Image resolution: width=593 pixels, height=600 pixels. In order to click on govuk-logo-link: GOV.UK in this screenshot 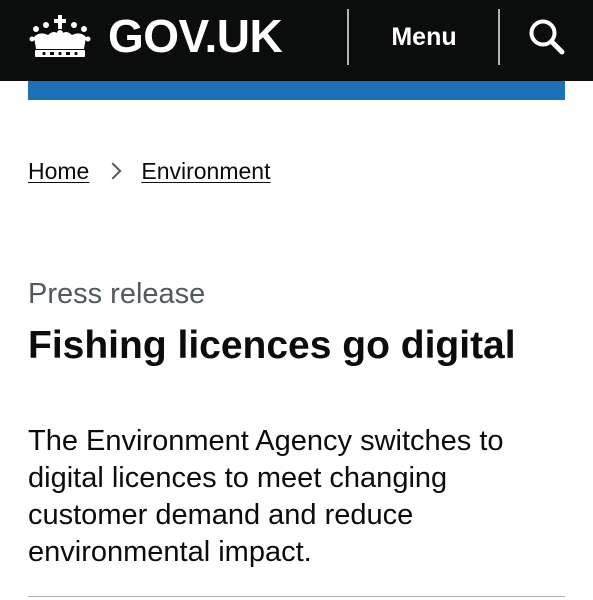, I will do `click(155, 36)`.